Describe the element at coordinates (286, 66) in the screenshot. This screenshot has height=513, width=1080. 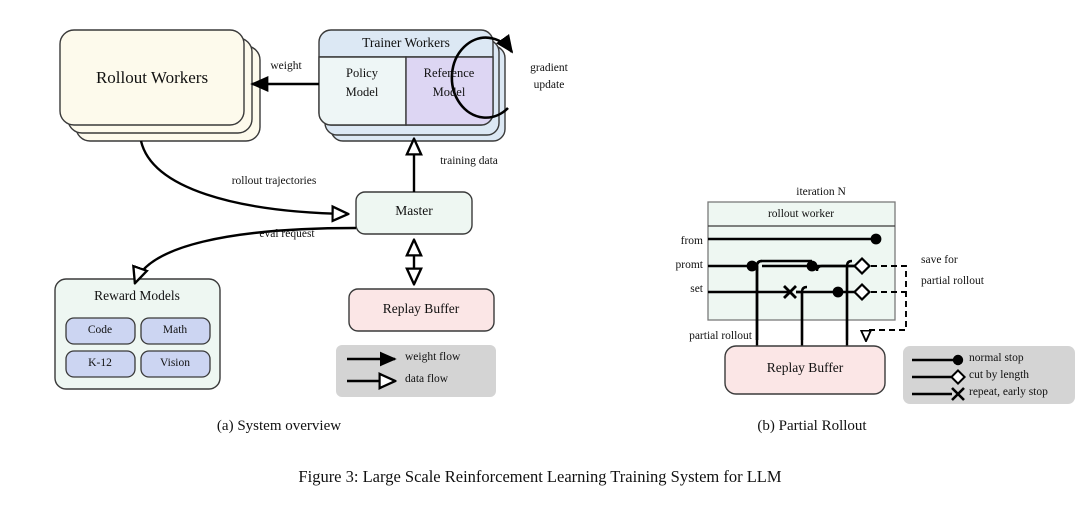
I see `weight-edge-label: weight` at that location.